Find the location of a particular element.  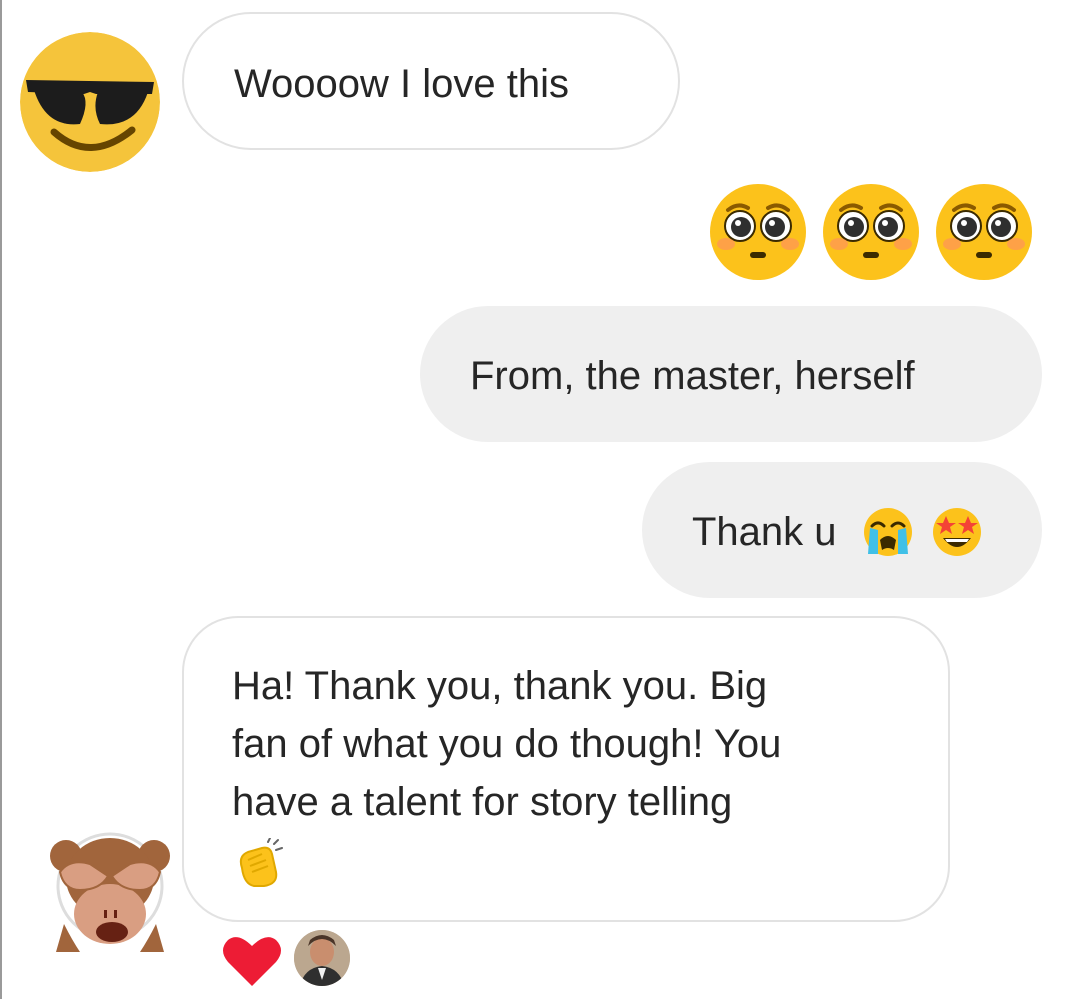

incoming-message-bubble: Woooow I love this is located at coordinates (431, 81).